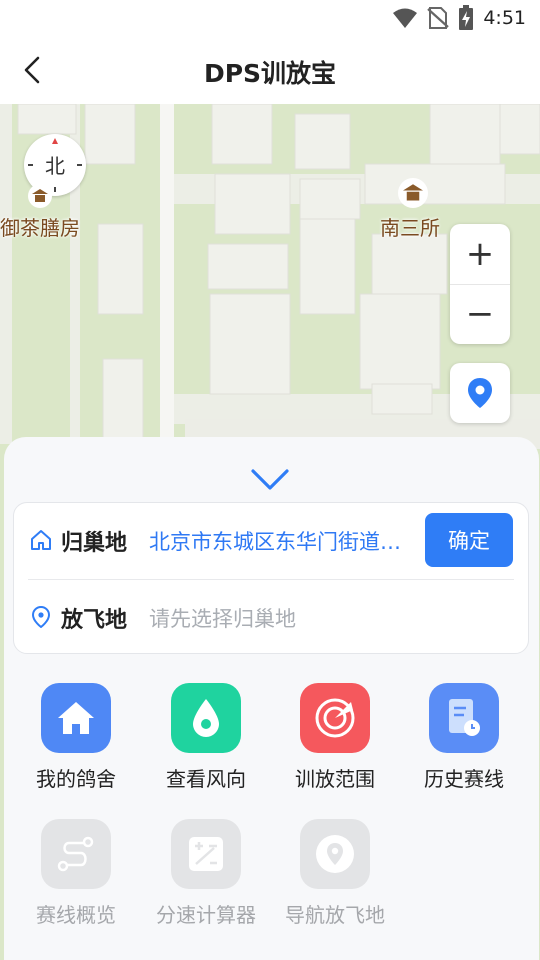 This screenshot has width=540, height=960. Describe the element at coordinates (206, 854) in the screenshot. I see `calculator-icon` at that location.